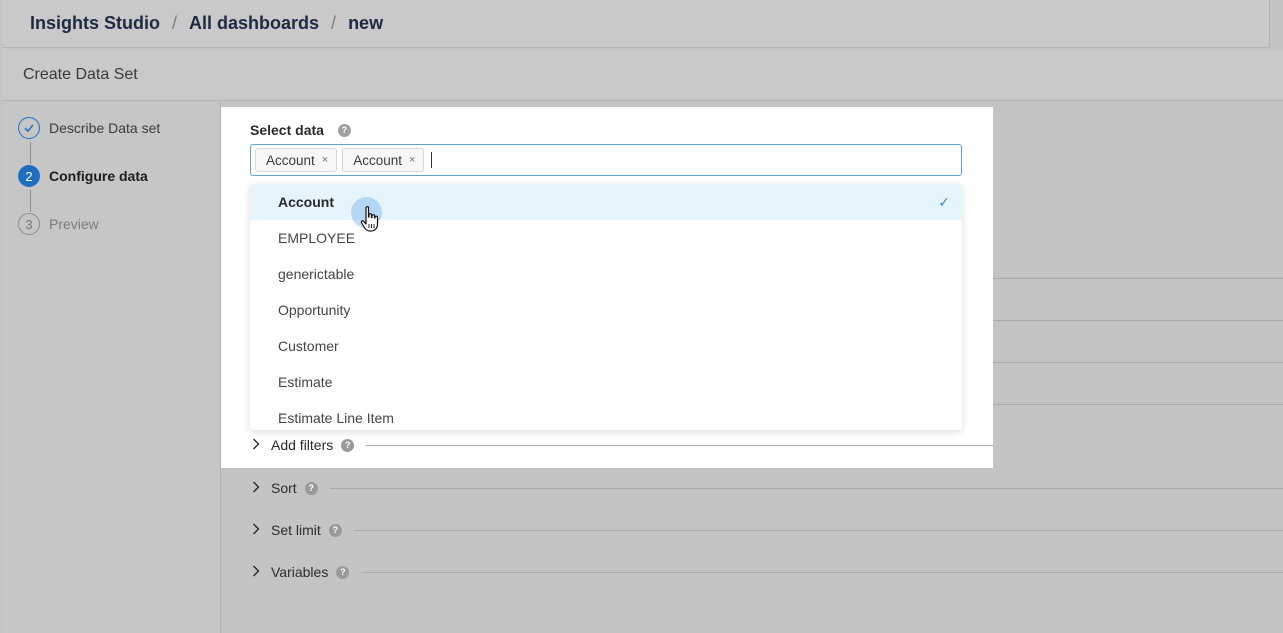 The height and width of the screenshot is (633, 1283). What do you see at coordinates (636, 24) in the screenshot?
I see `breadcrumb: Insights Studio / All dashboards / new` at bounding box center [636, 24].